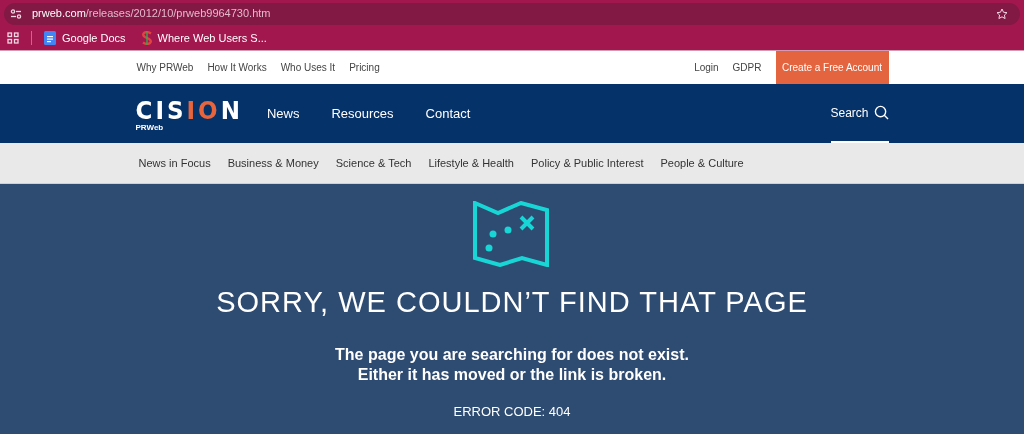  What do you see at coordinates (1002, 13) in the screenshot?
I see `star-icon` at bounding box center [1002, 13].